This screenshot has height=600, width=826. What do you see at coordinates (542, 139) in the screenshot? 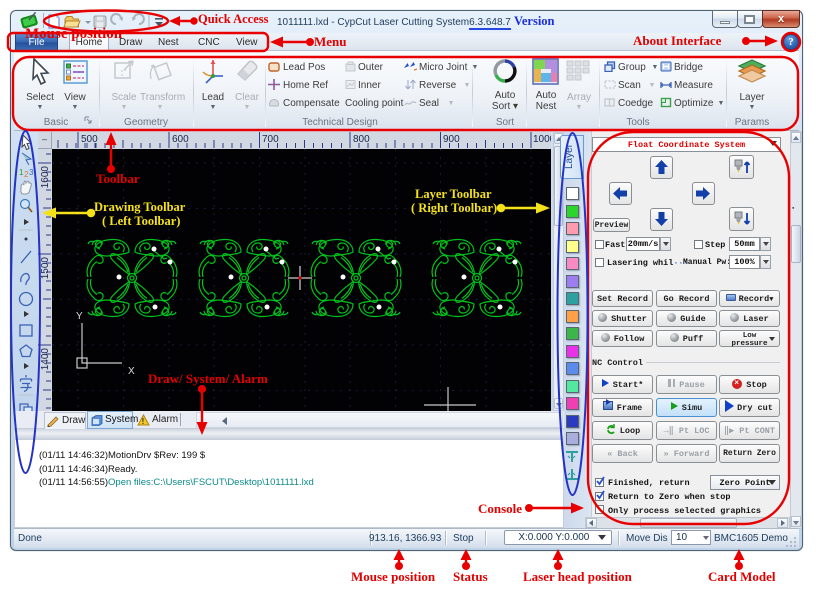
I see `svg-text: 1000` at bounding box center [542, 139].